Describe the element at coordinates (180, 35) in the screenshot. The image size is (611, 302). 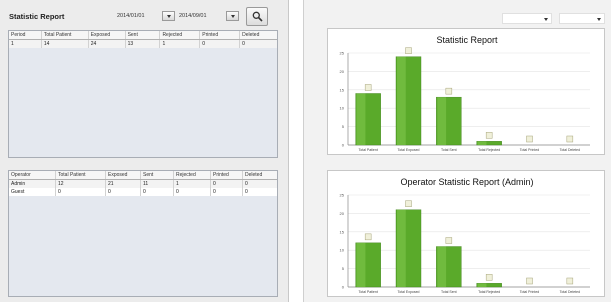
I see `period-table-column-header: Rejected` at that location.